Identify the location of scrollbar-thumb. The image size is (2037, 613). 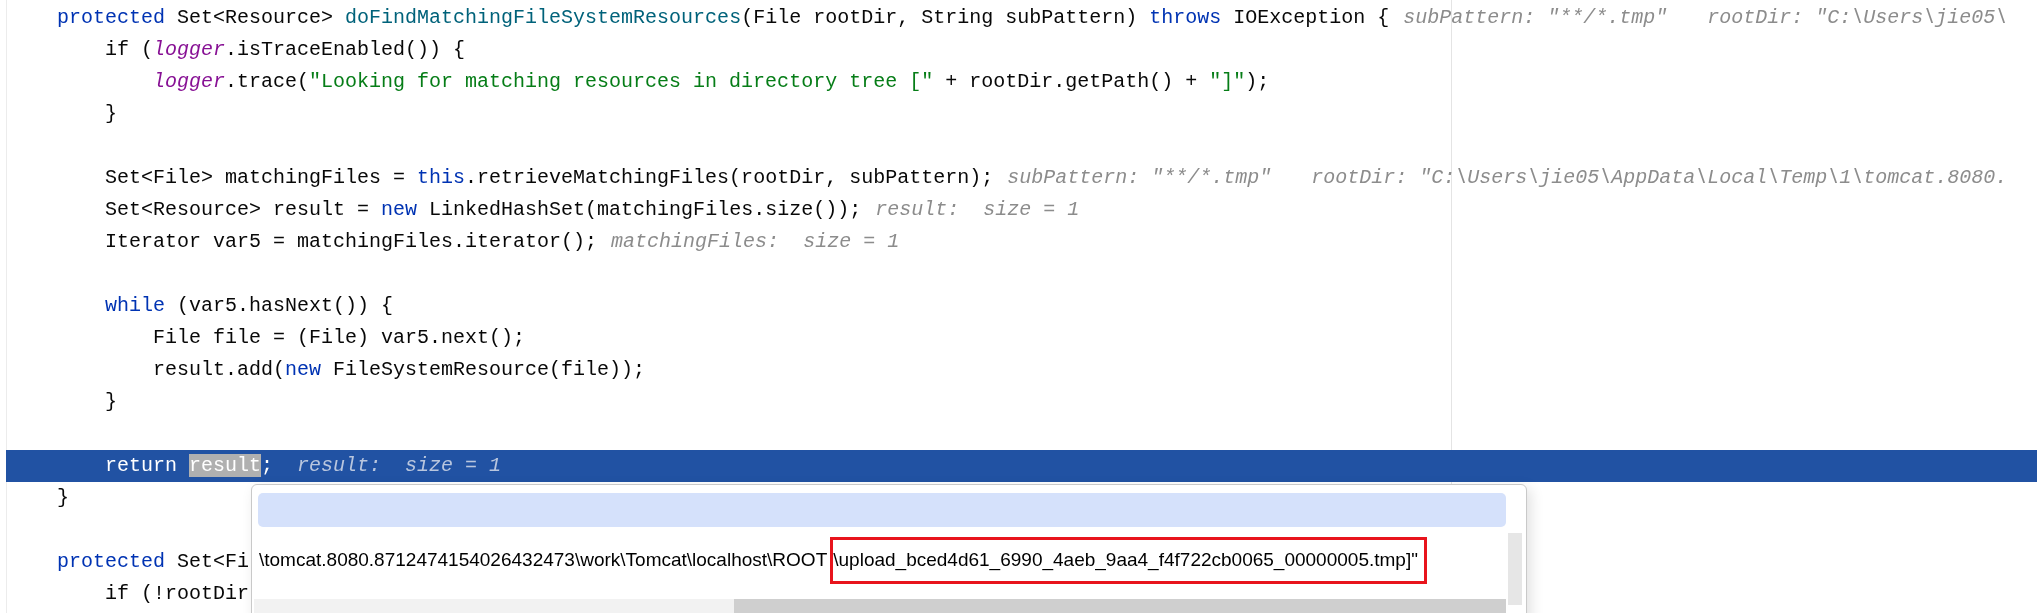
(1120, 606).